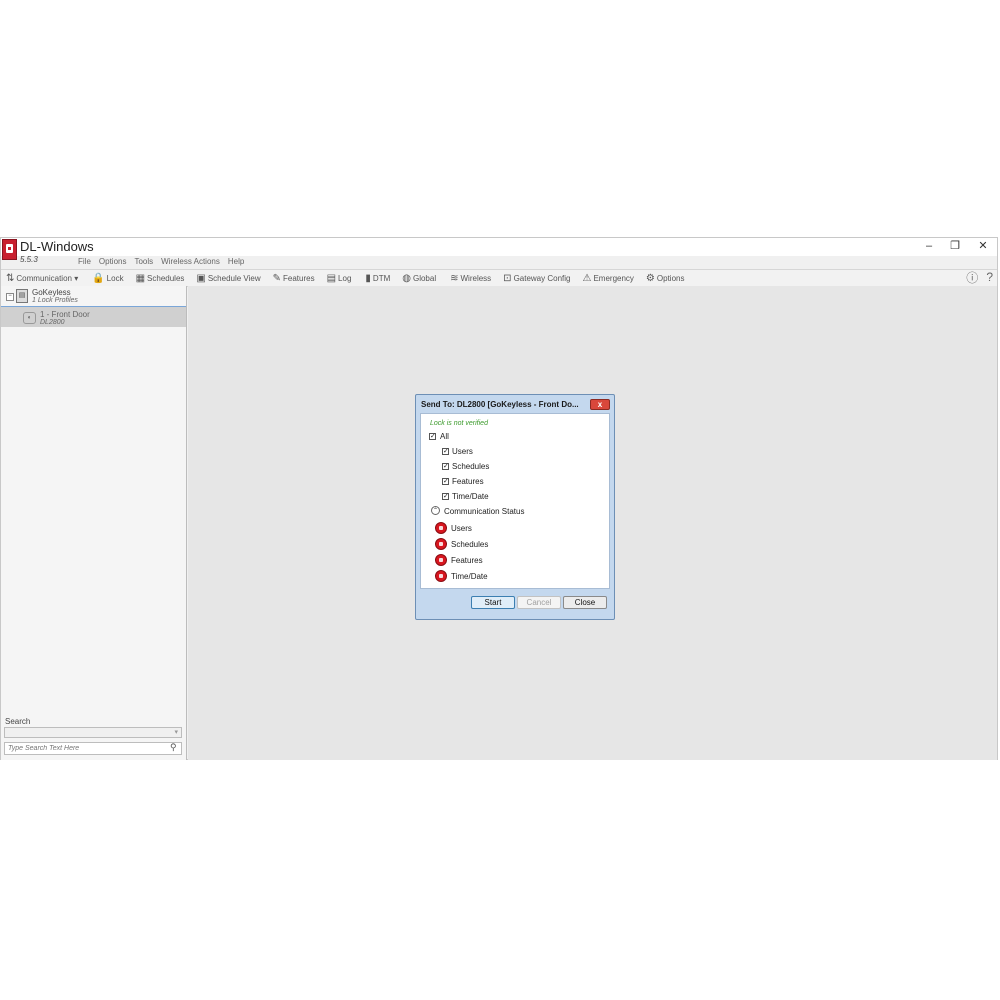 The height and width of the screenshot is (1000, 1000). Describe the element at coordinates (381, 278) in the screenshot. I see `toolbar-label: DTM` at that location.